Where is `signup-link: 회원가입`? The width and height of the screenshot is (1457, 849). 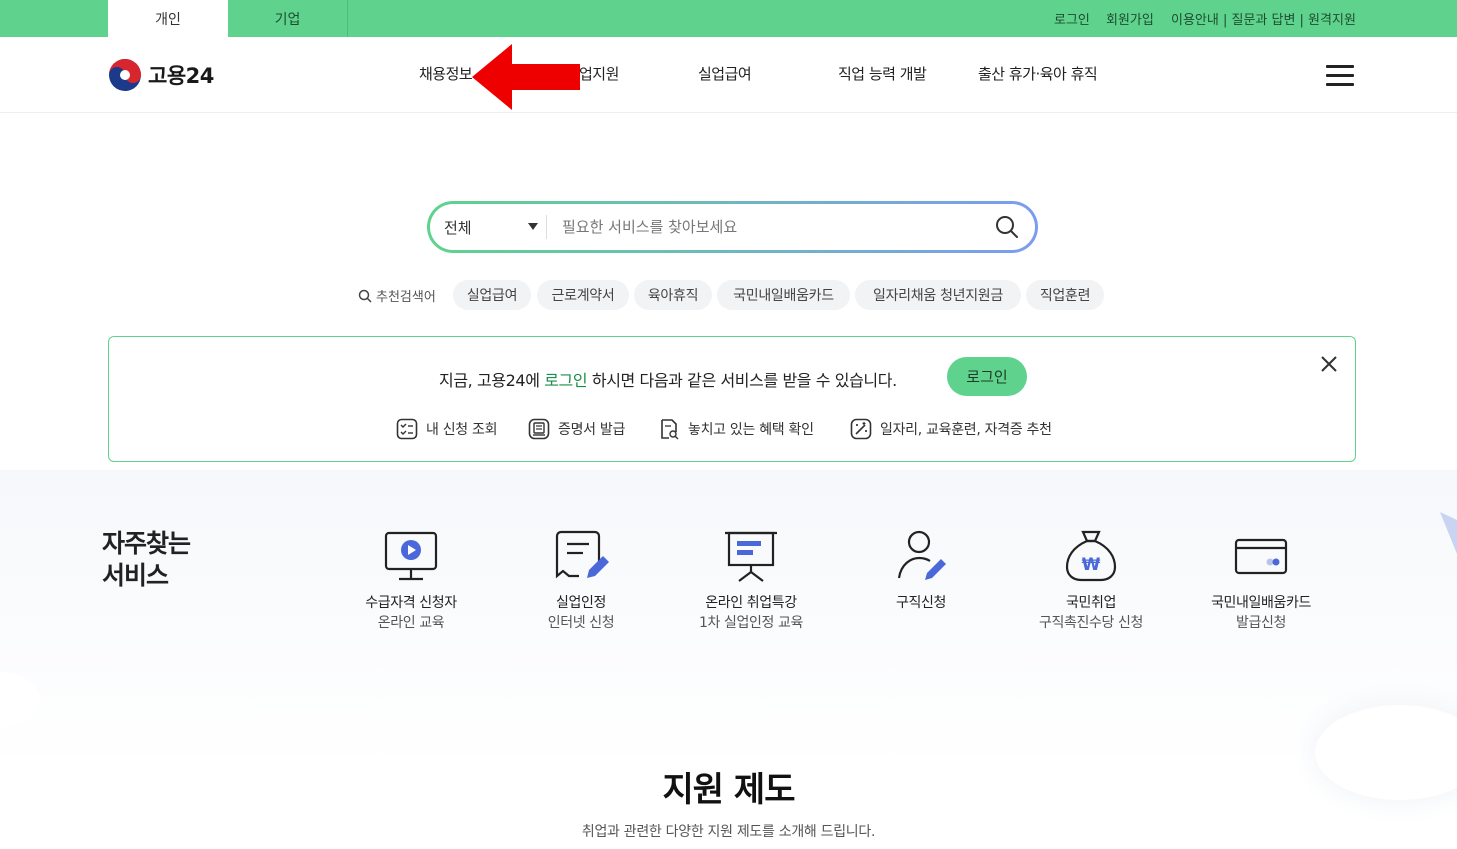
signup-link: 회원가입 is located at coordinates (1130, 18).